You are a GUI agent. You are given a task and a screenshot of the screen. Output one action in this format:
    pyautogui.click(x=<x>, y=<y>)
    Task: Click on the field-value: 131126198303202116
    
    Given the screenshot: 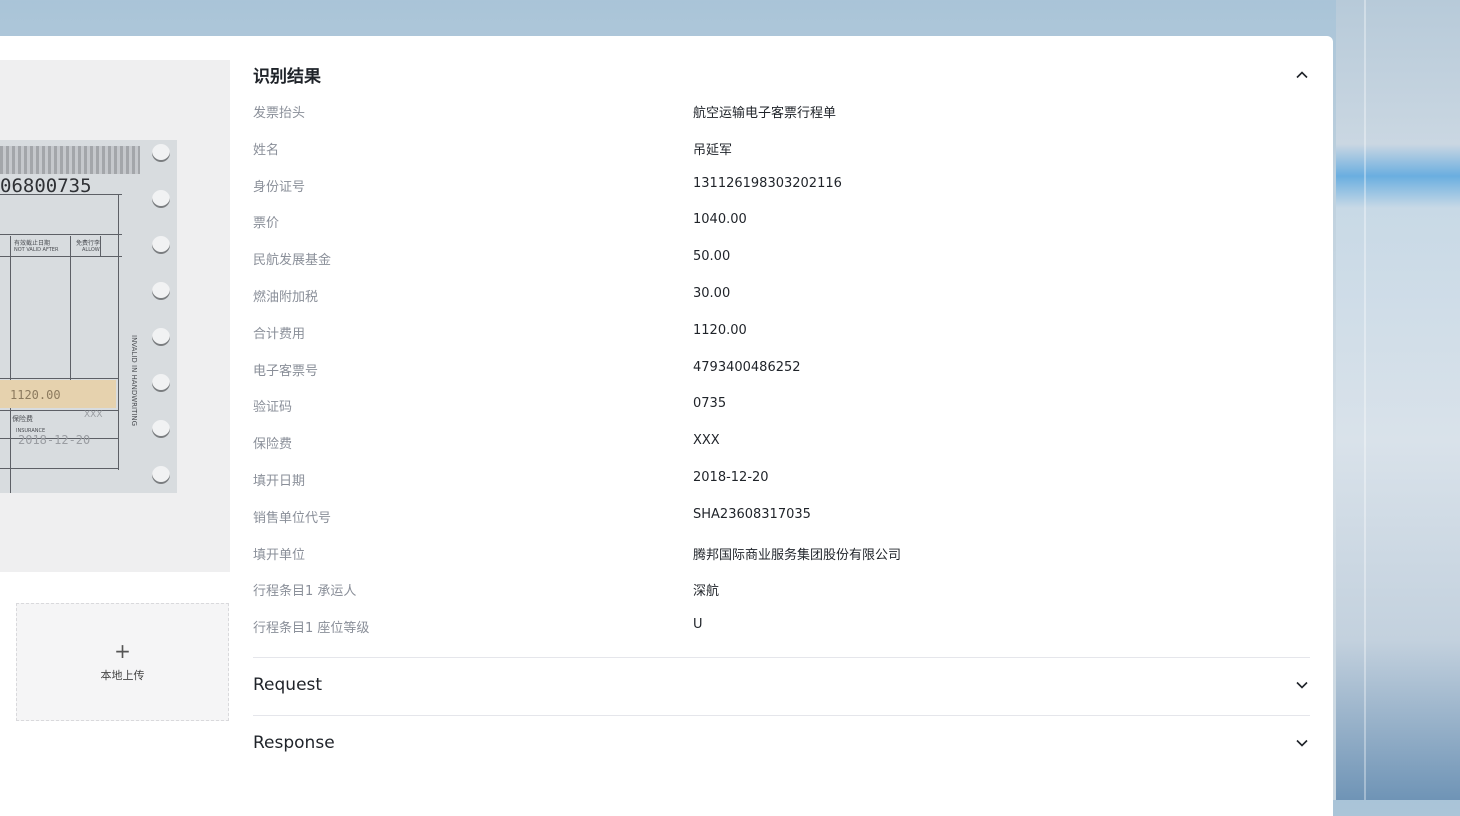 What is the action you would take?
    pyautogui.click(x=767, y=183)
    